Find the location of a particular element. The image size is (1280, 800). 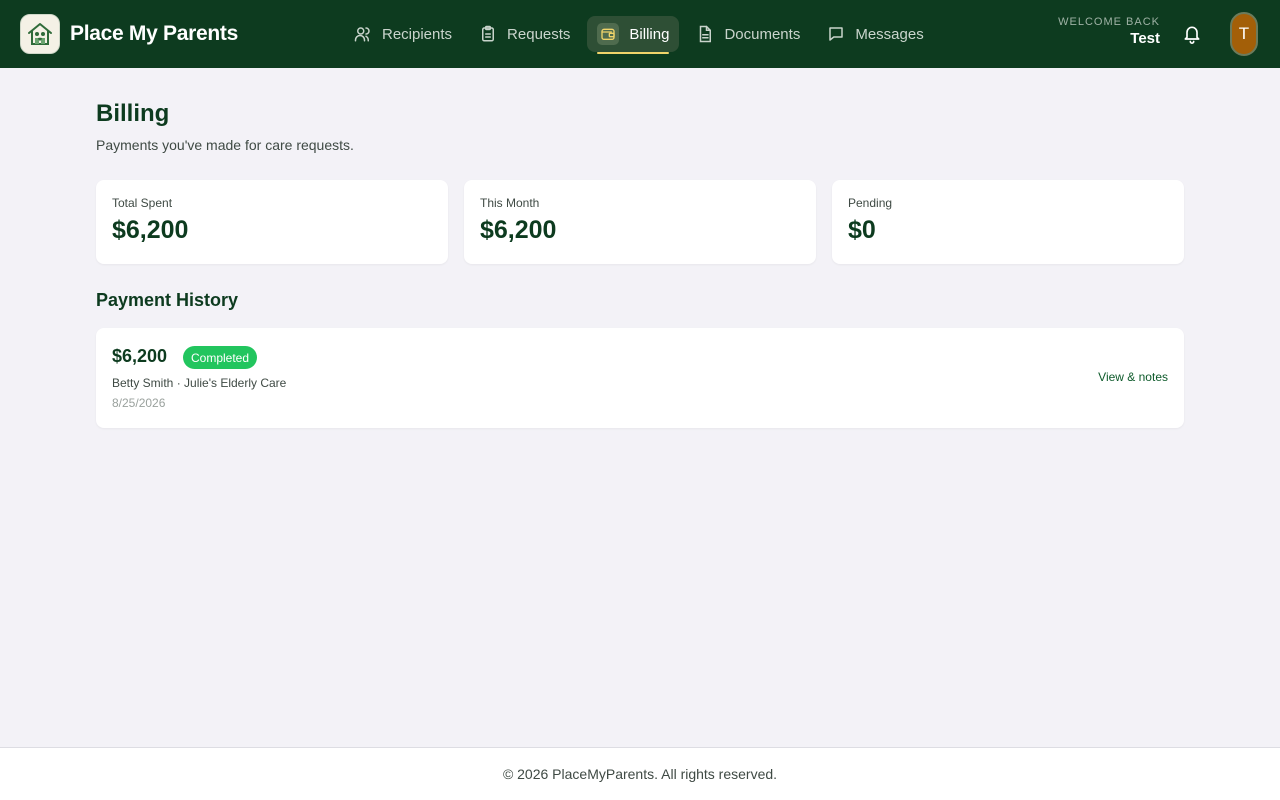

stat-card-this-month: This Month $6,200 is located at coordinates (640, 222).